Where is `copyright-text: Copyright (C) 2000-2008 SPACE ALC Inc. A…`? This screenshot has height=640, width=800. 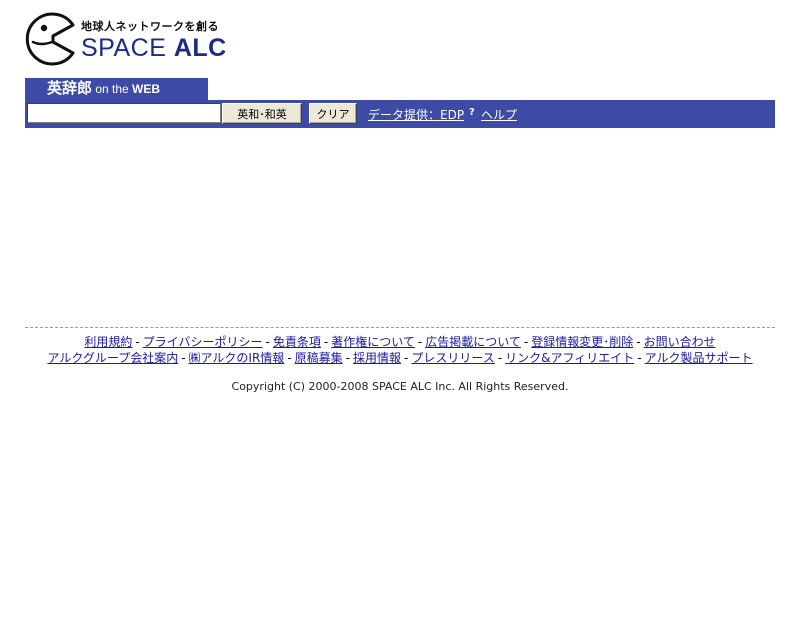 copyright-text: Copyright (C) 2000-2008 SPACE ALC Inc. A… is located at coordinates (400, 386).